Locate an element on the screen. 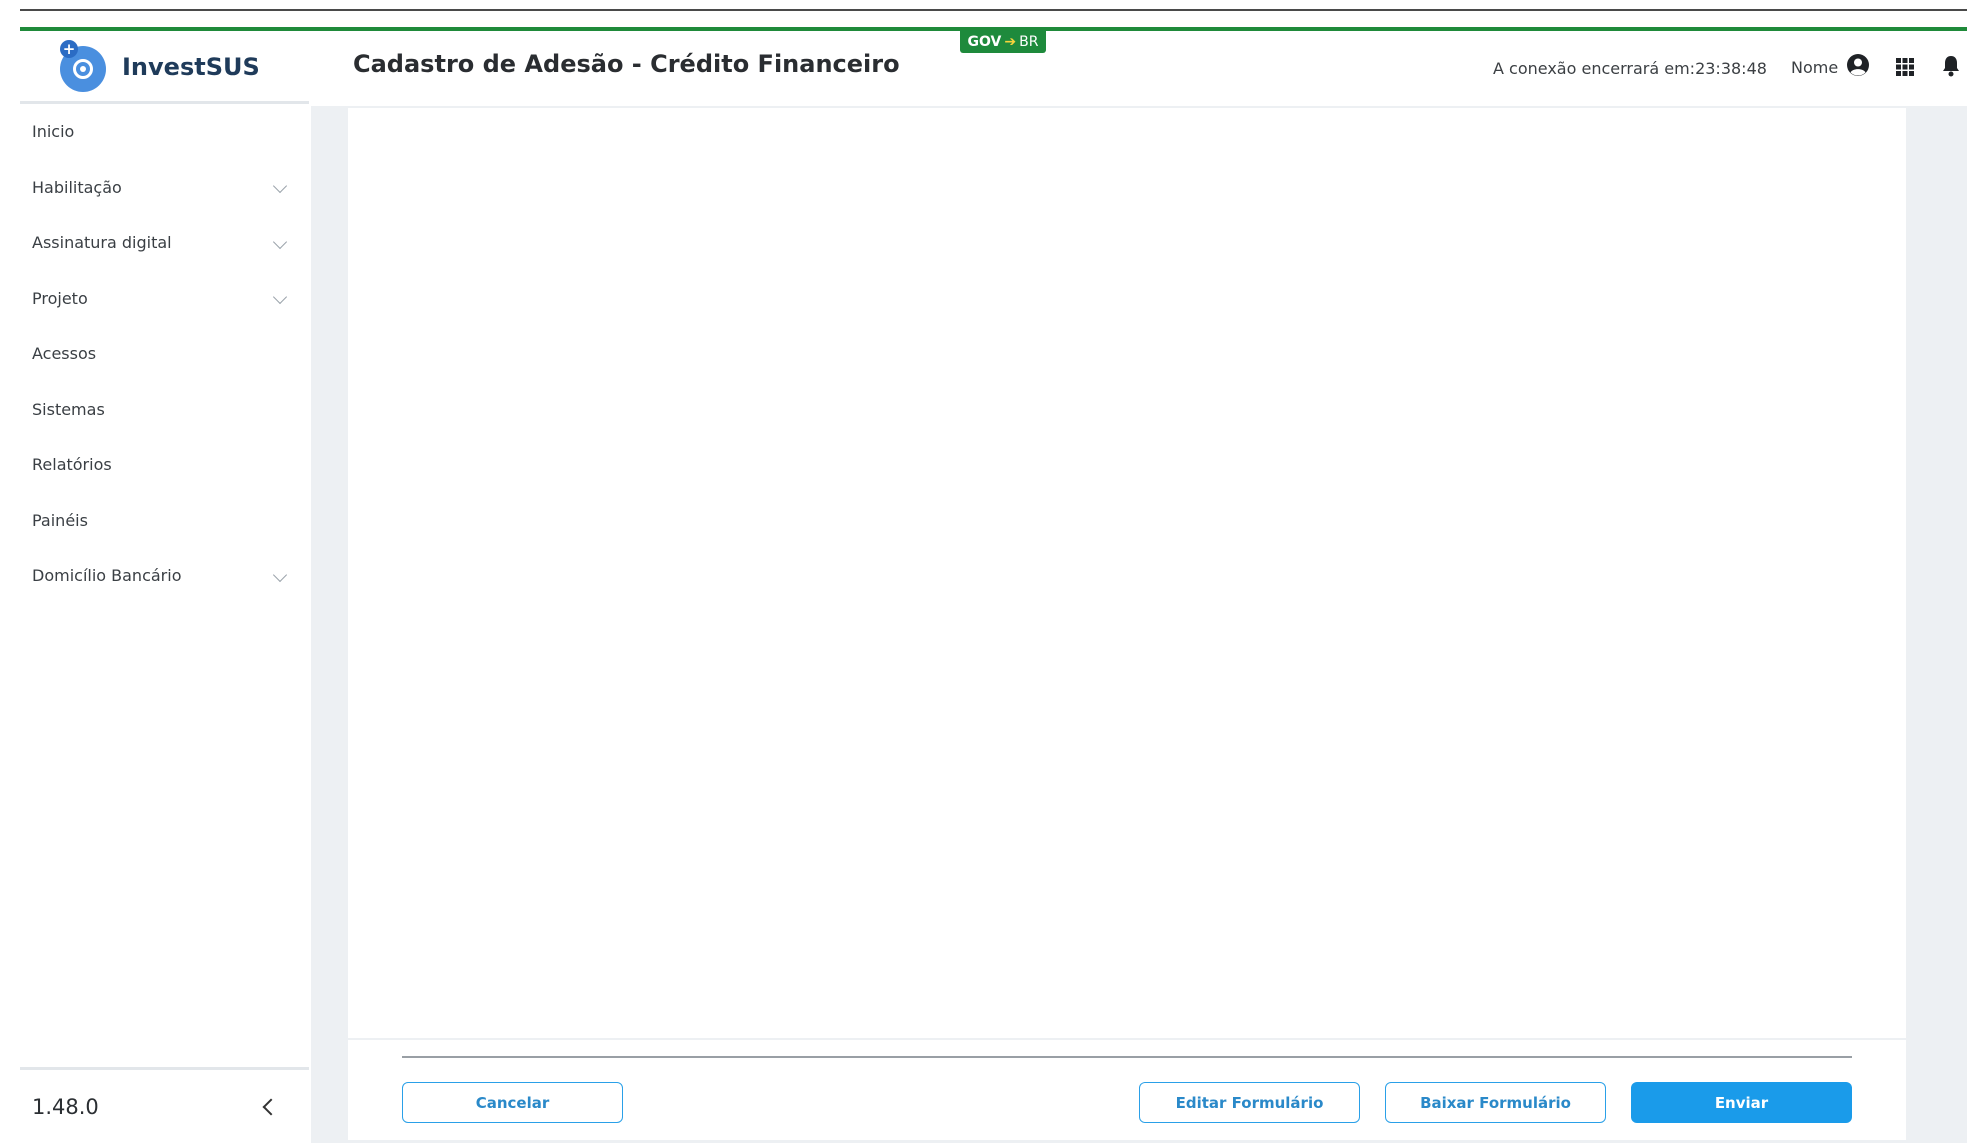 This screenshot has height=1143, width=1967. collapse-sidebar-icon is located at coordinates (271, 1106).